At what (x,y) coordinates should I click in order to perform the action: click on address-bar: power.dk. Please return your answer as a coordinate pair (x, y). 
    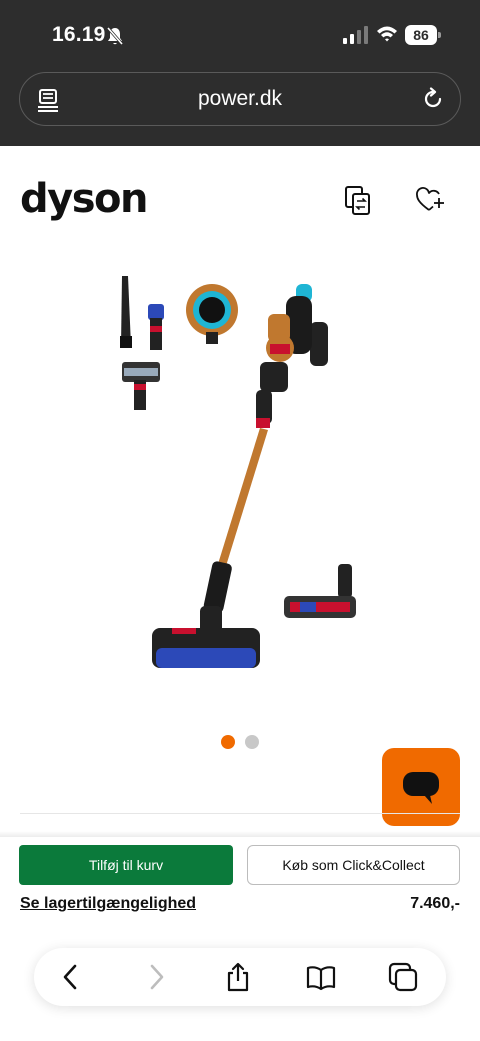
    Looking at the image, I should click on (240, 99).